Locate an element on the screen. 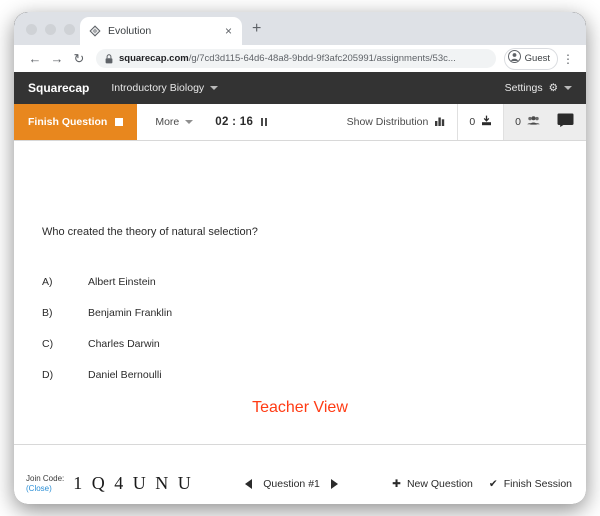 The image size is (600, 516). window-traffic-lights is located at coordinates (50, 29).